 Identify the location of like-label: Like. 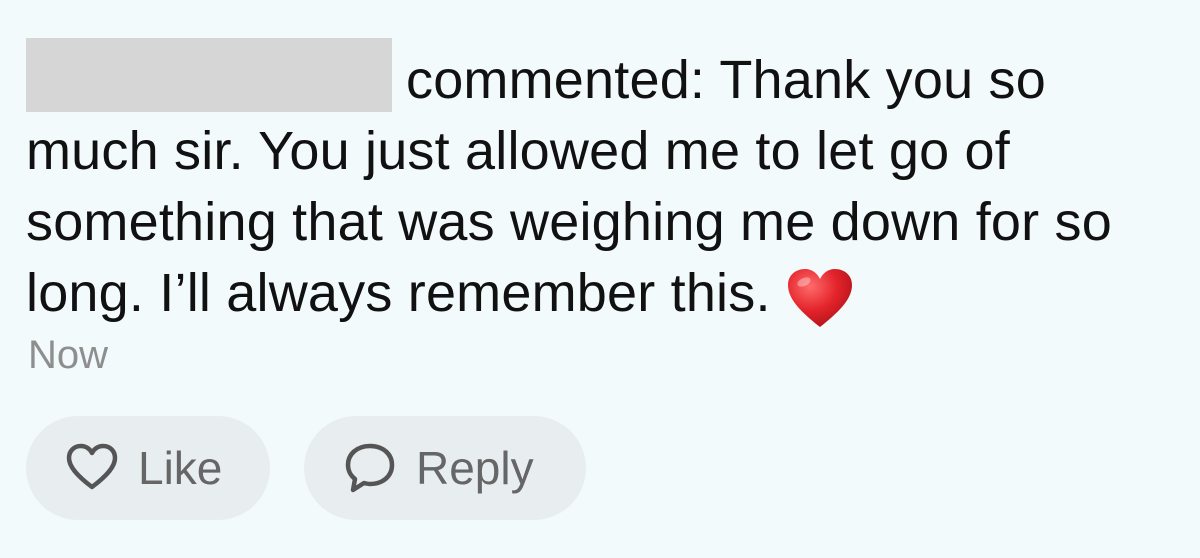
(180, 468).